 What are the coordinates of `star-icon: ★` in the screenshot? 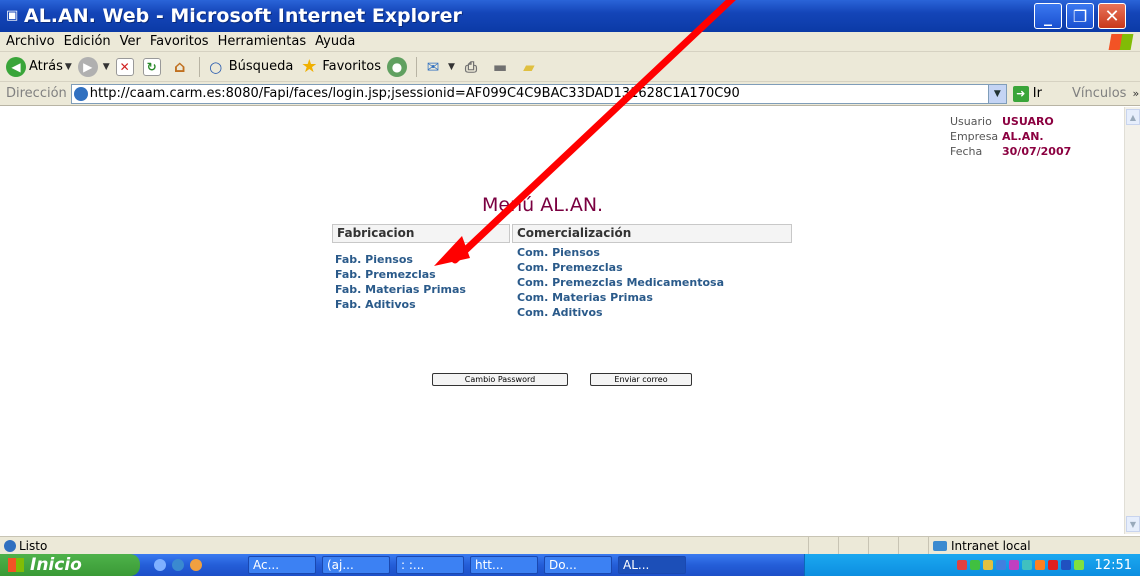 It's located at (309, 66).